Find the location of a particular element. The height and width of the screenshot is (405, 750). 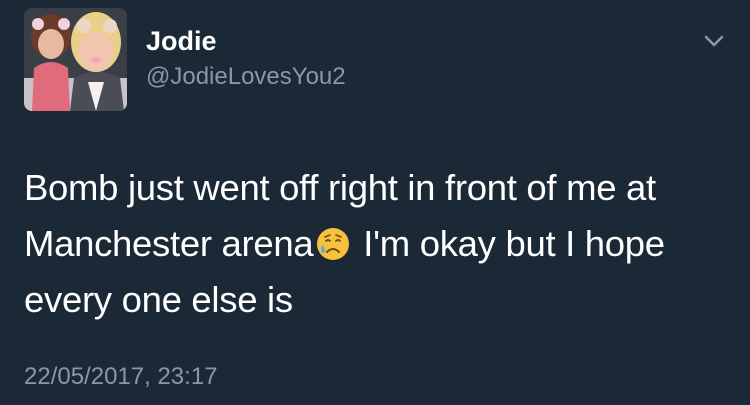

avatar is located at coordinates (75, 59).